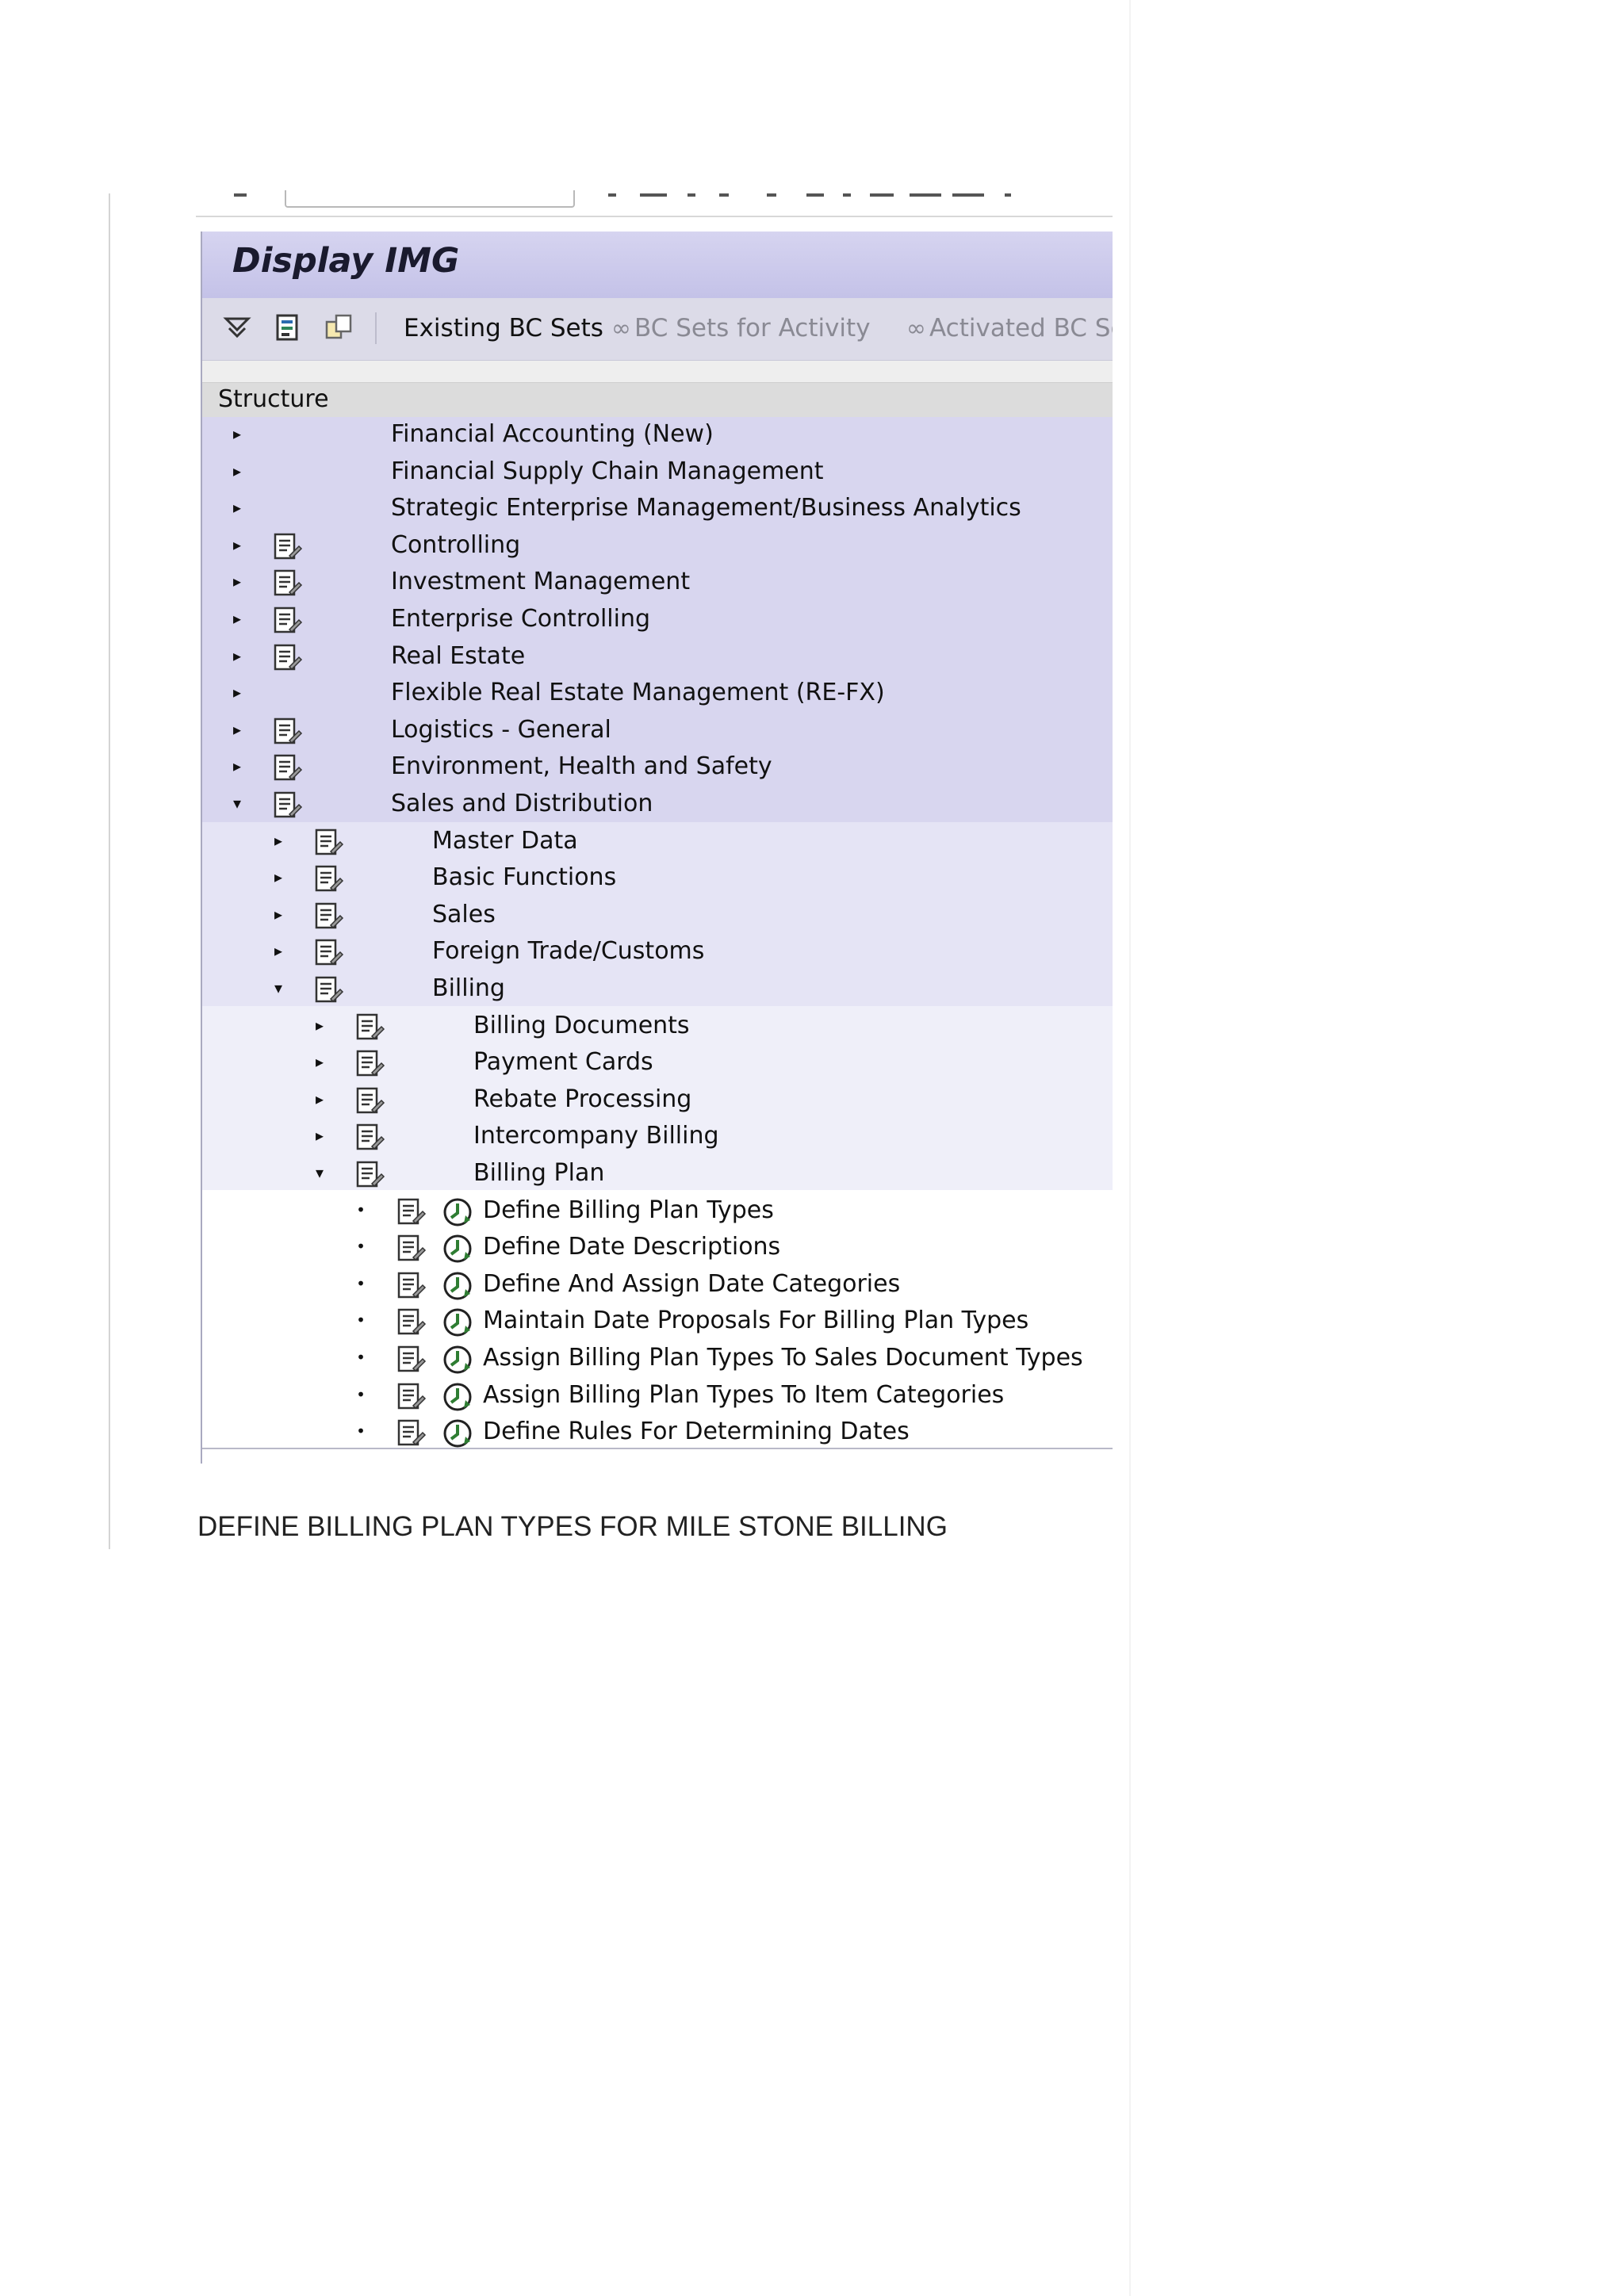  I want to click on tree-node-level1: ▸ Flexible Real Estate Management (RE-FX), so click(657, 693).